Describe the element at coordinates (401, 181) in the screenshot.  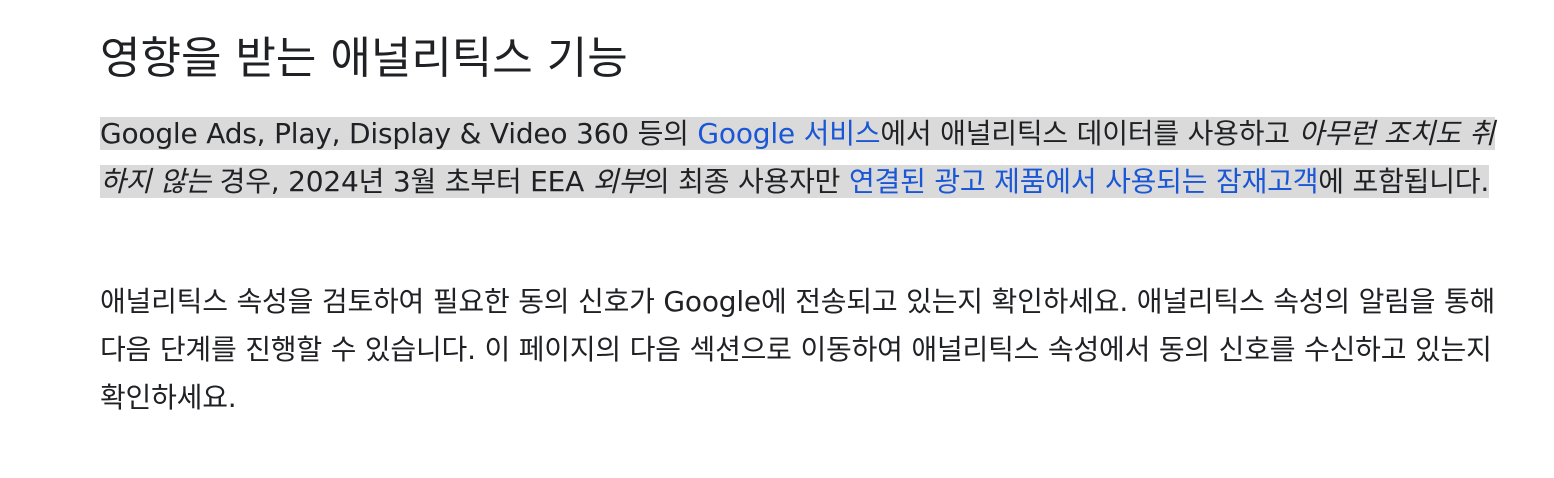
I see `text-segment: 경우, 2024년 3월 초부터 EEA` at that location.